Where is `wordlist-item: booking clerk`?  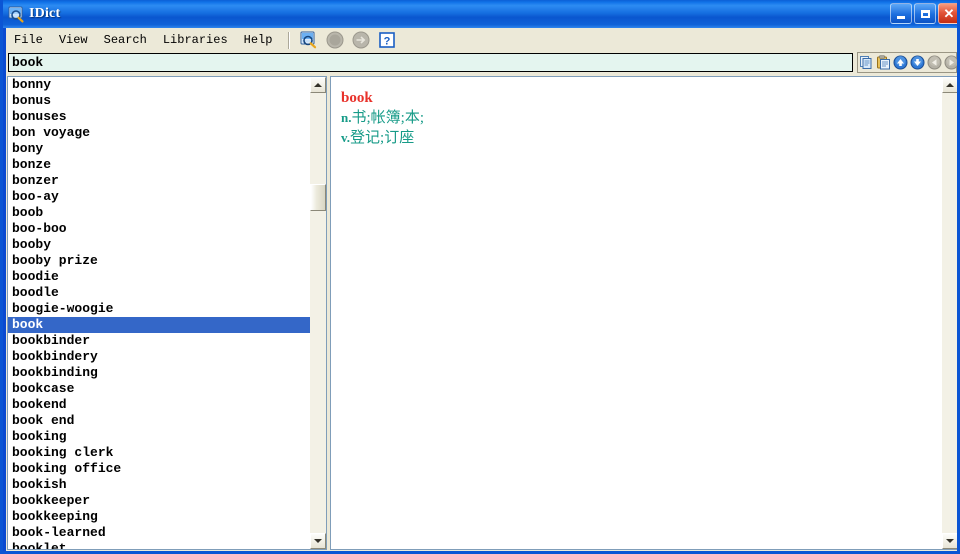
wordlist-item: booking clerk is located at coordinates (159, 453).